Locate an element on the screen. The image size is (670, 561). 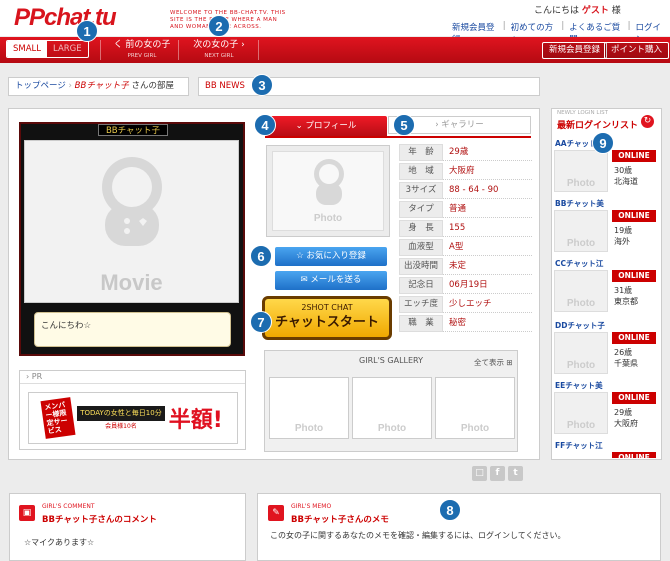
size-toggle: SMALL LARGE is located at coordinates (47, 49).